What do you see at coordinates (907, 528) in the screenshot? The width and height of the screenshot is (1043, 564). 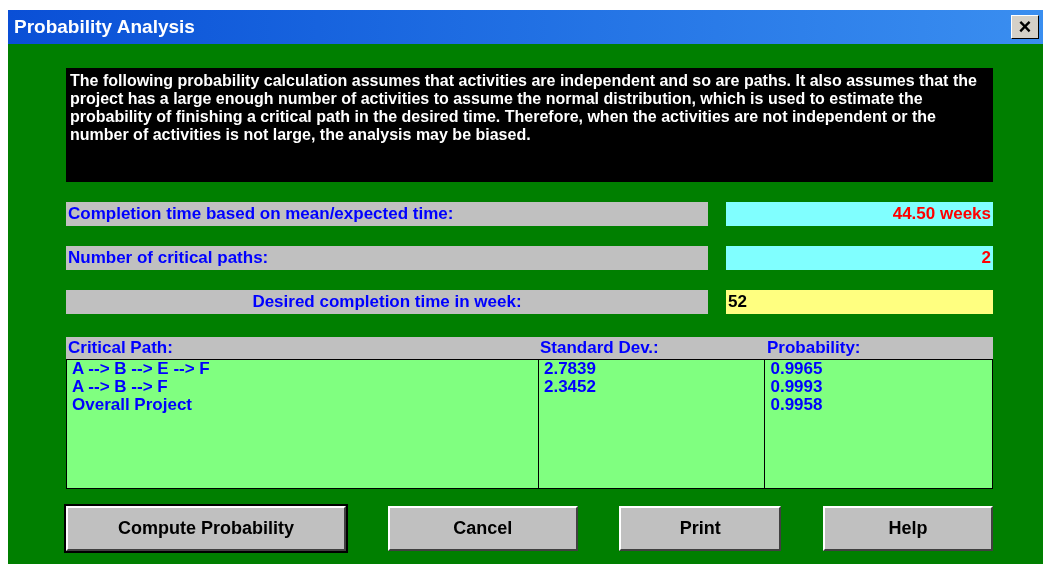 I see `dialog-button: Help` at bounding box center [907, 528].